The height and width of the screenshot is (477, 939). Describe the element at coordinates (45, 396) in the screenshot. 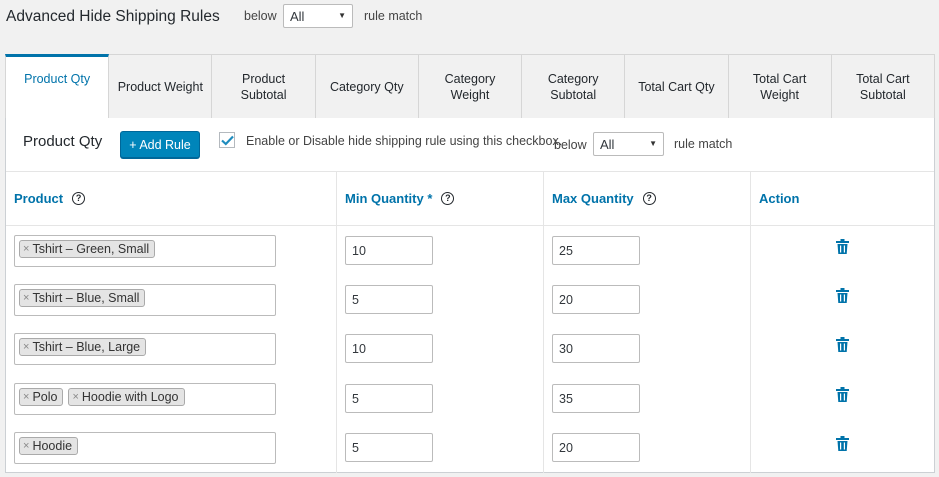

I see `product-tag-label: Polo` at that location.